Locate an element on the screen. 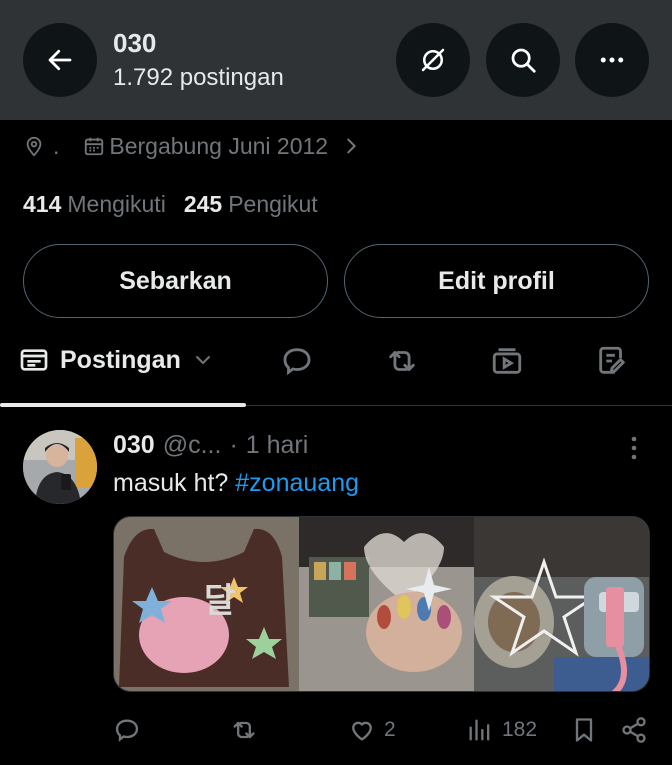 This screenshot has height=765, width=672. reply-button is located at coordinates (127, 730).